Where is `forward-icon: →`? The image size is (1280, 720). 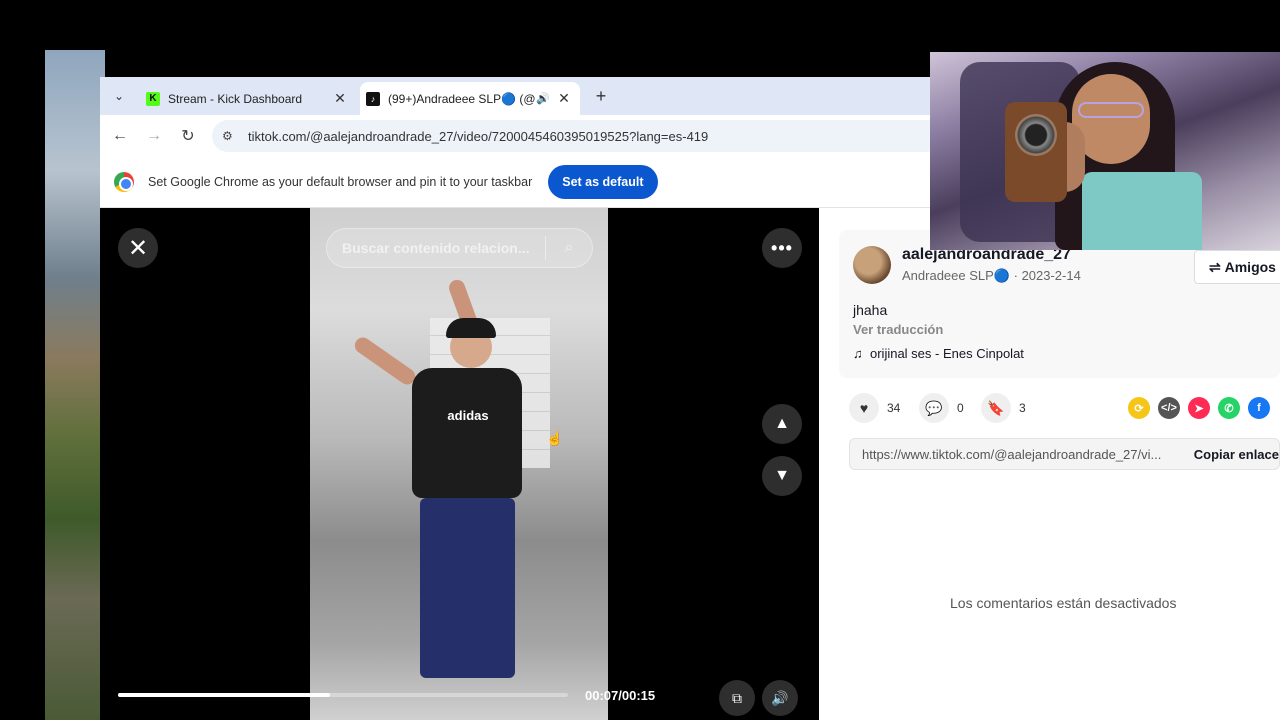
forward-icon: → is located at coordinates (154, 136).